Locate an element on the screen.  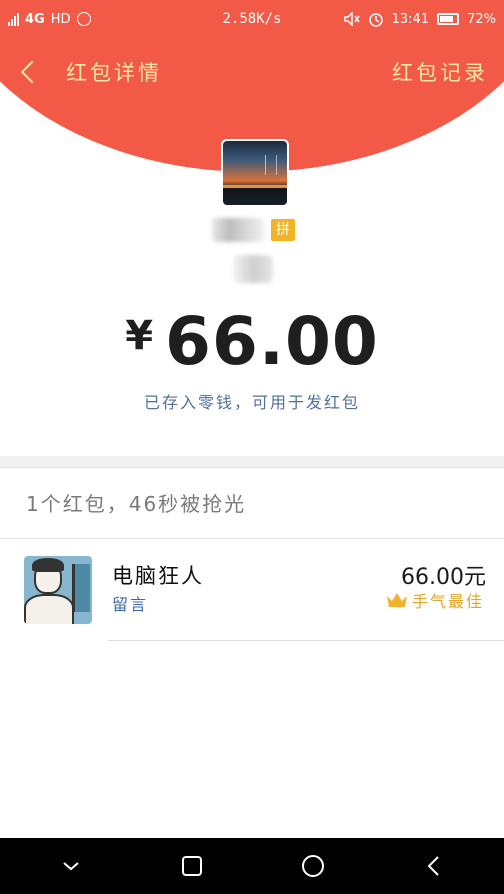
nav-bar: 红包详情 红包记录 is located at coordinates (252, 72).